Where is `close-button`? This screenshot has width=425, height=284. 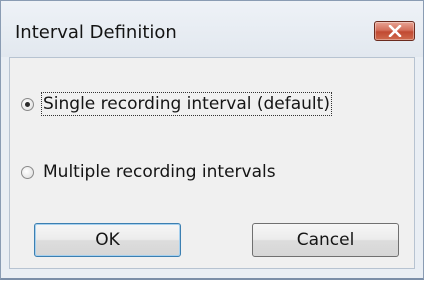 close-button is located at coordinates (394, 31).